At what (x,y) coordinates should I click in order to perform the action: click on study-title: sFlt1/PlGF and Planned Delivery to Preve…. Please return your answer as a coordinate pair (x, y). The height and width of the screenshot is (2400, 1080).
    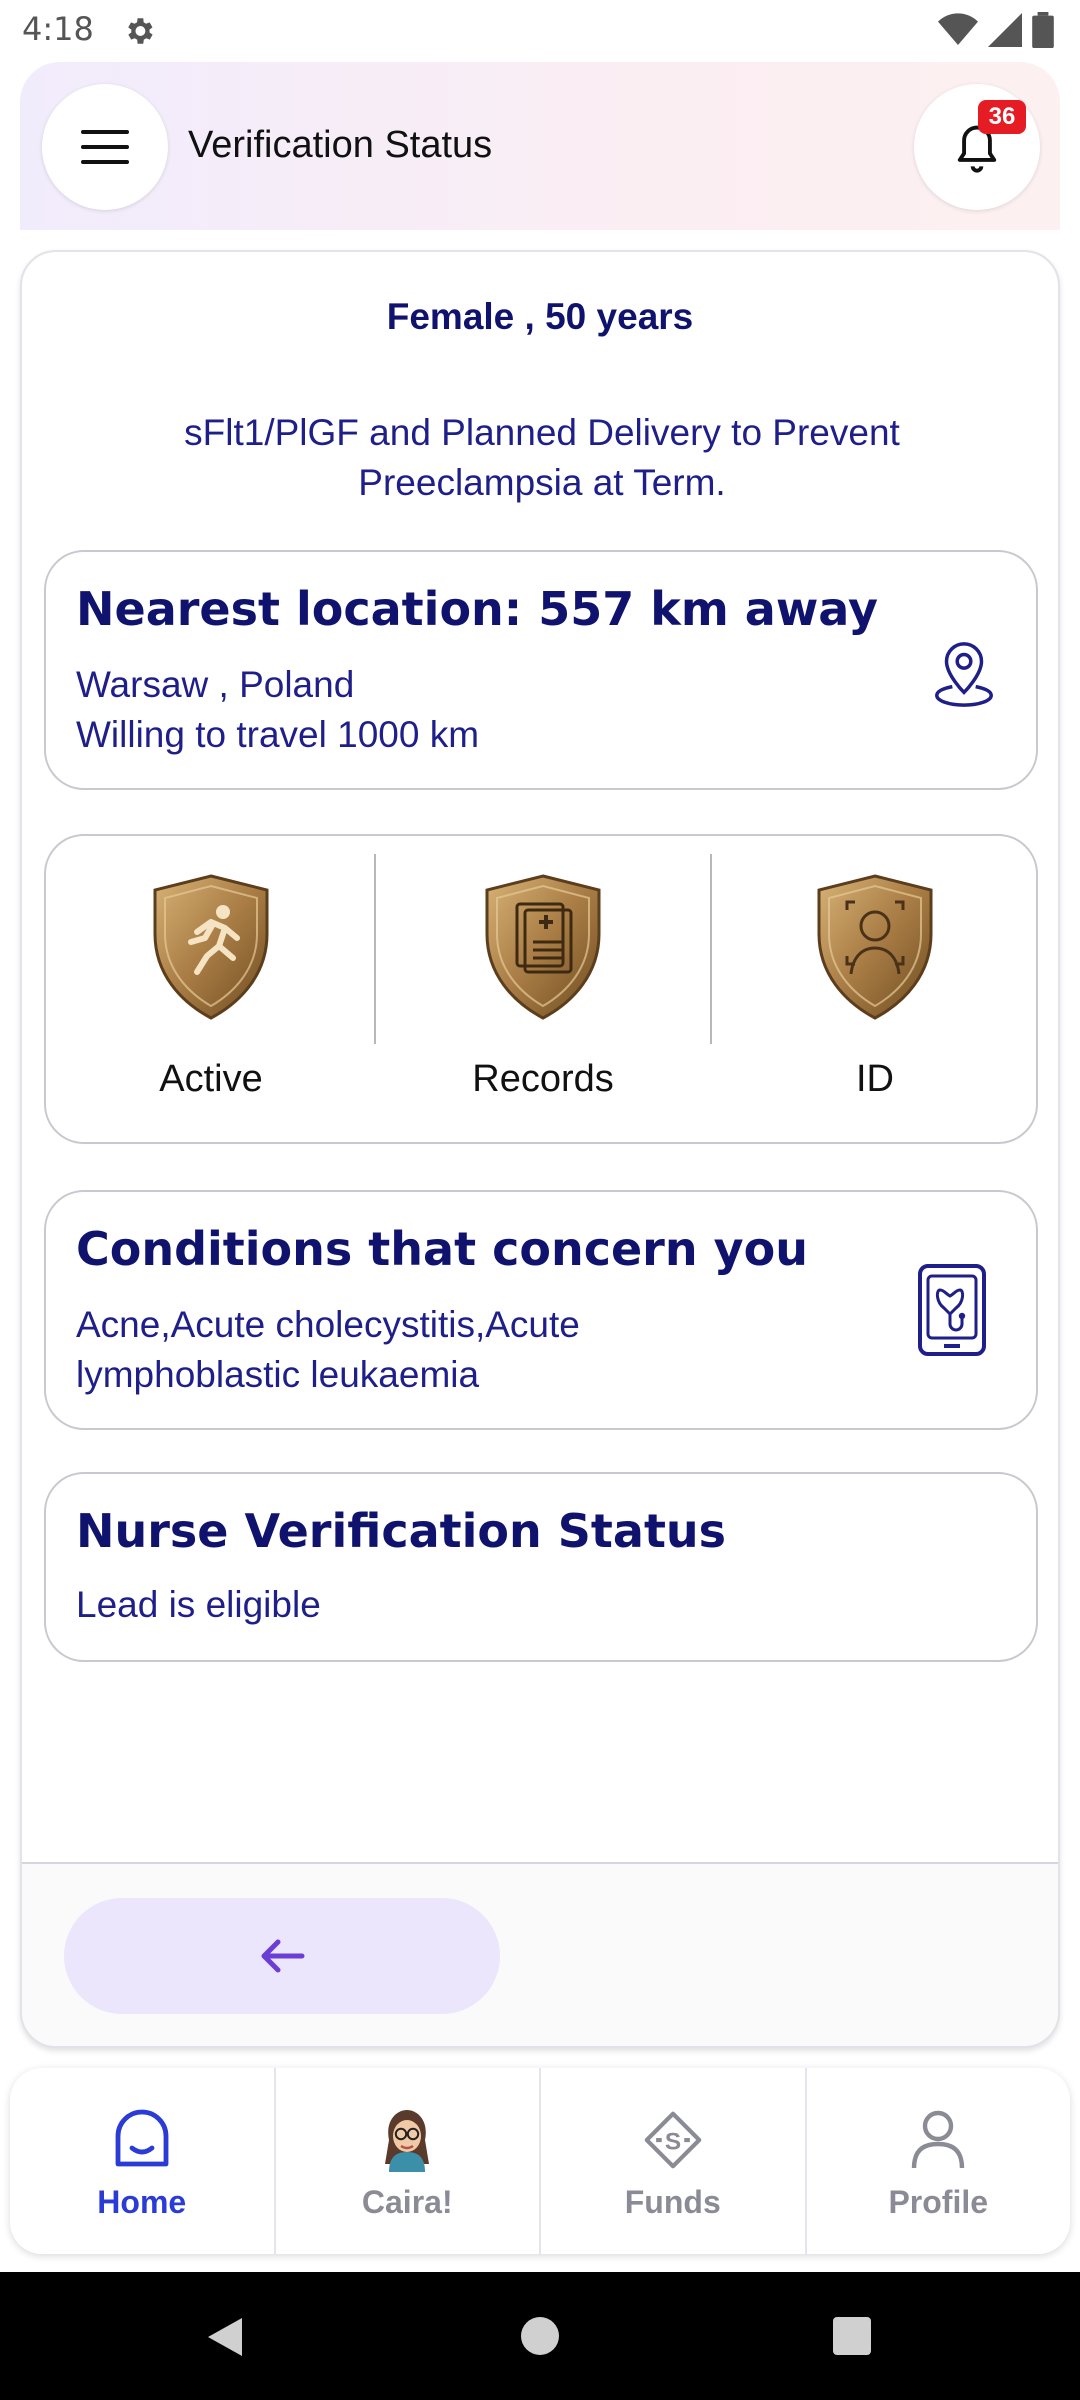
    Looking at the image, I should click on (542, 457).